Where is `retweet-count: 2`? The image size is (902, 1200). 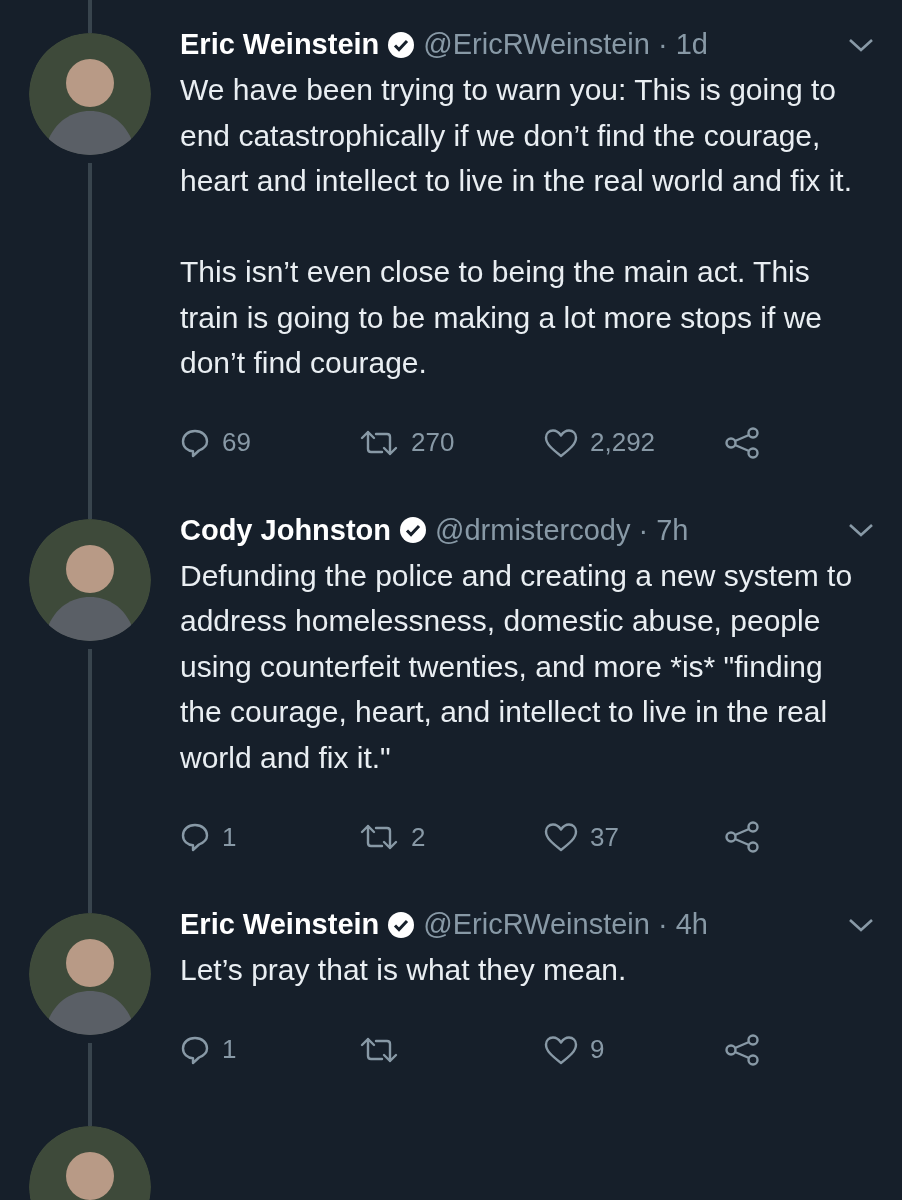 retweet-count: 2 is located at coordinates (418, 837).